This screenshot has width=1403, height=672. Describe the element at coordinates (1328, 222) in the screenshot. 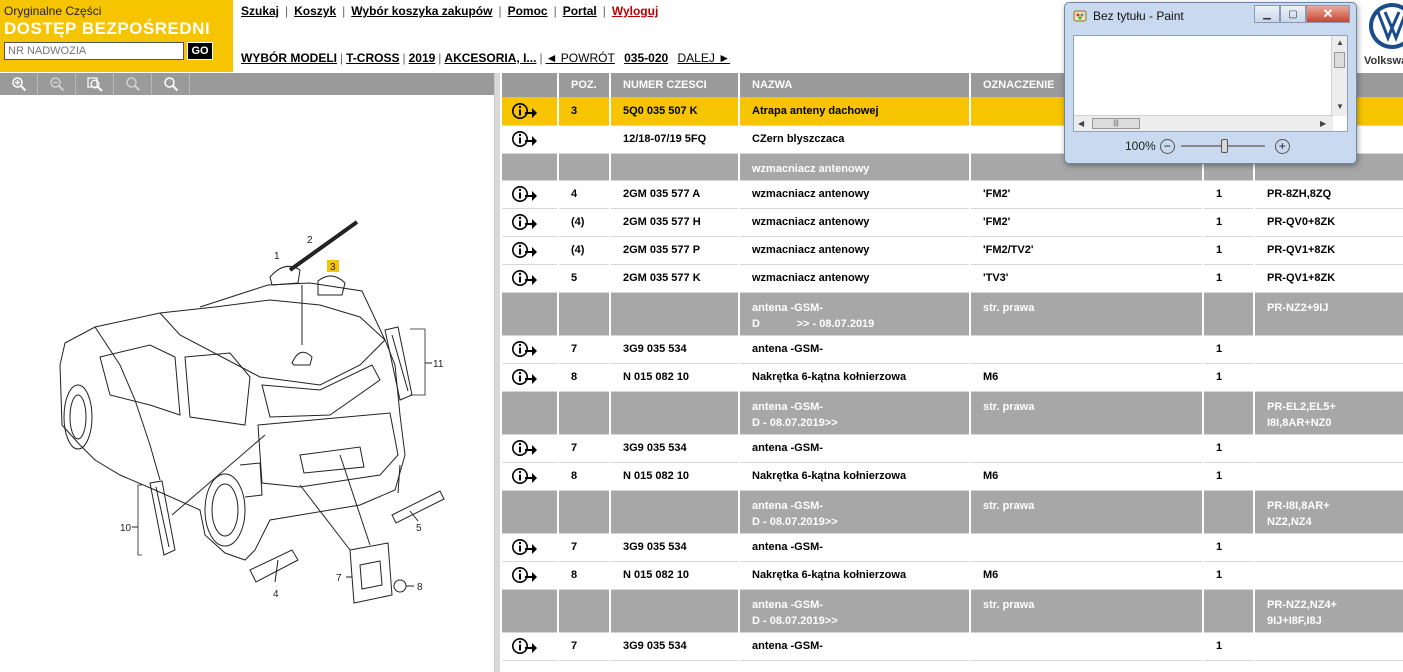

I see `model-cell: PR-QV0+8ZK` at that location.